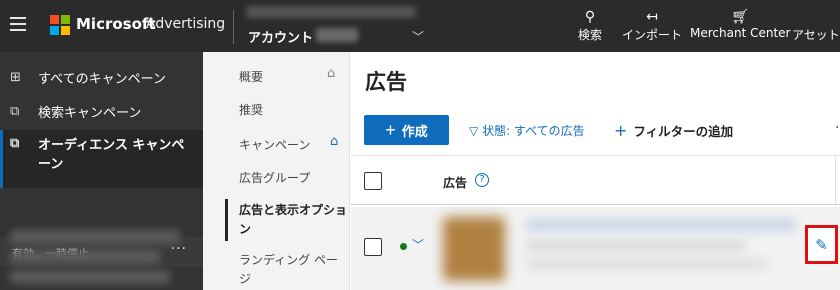 Image resolution: width=840 pixels, height=290 pixels. What do you see at coordinates (293, 270) in the screenshot?
I see `subnav-item-landing-pages: ランディング ページ` at bounding box center [293, 270].